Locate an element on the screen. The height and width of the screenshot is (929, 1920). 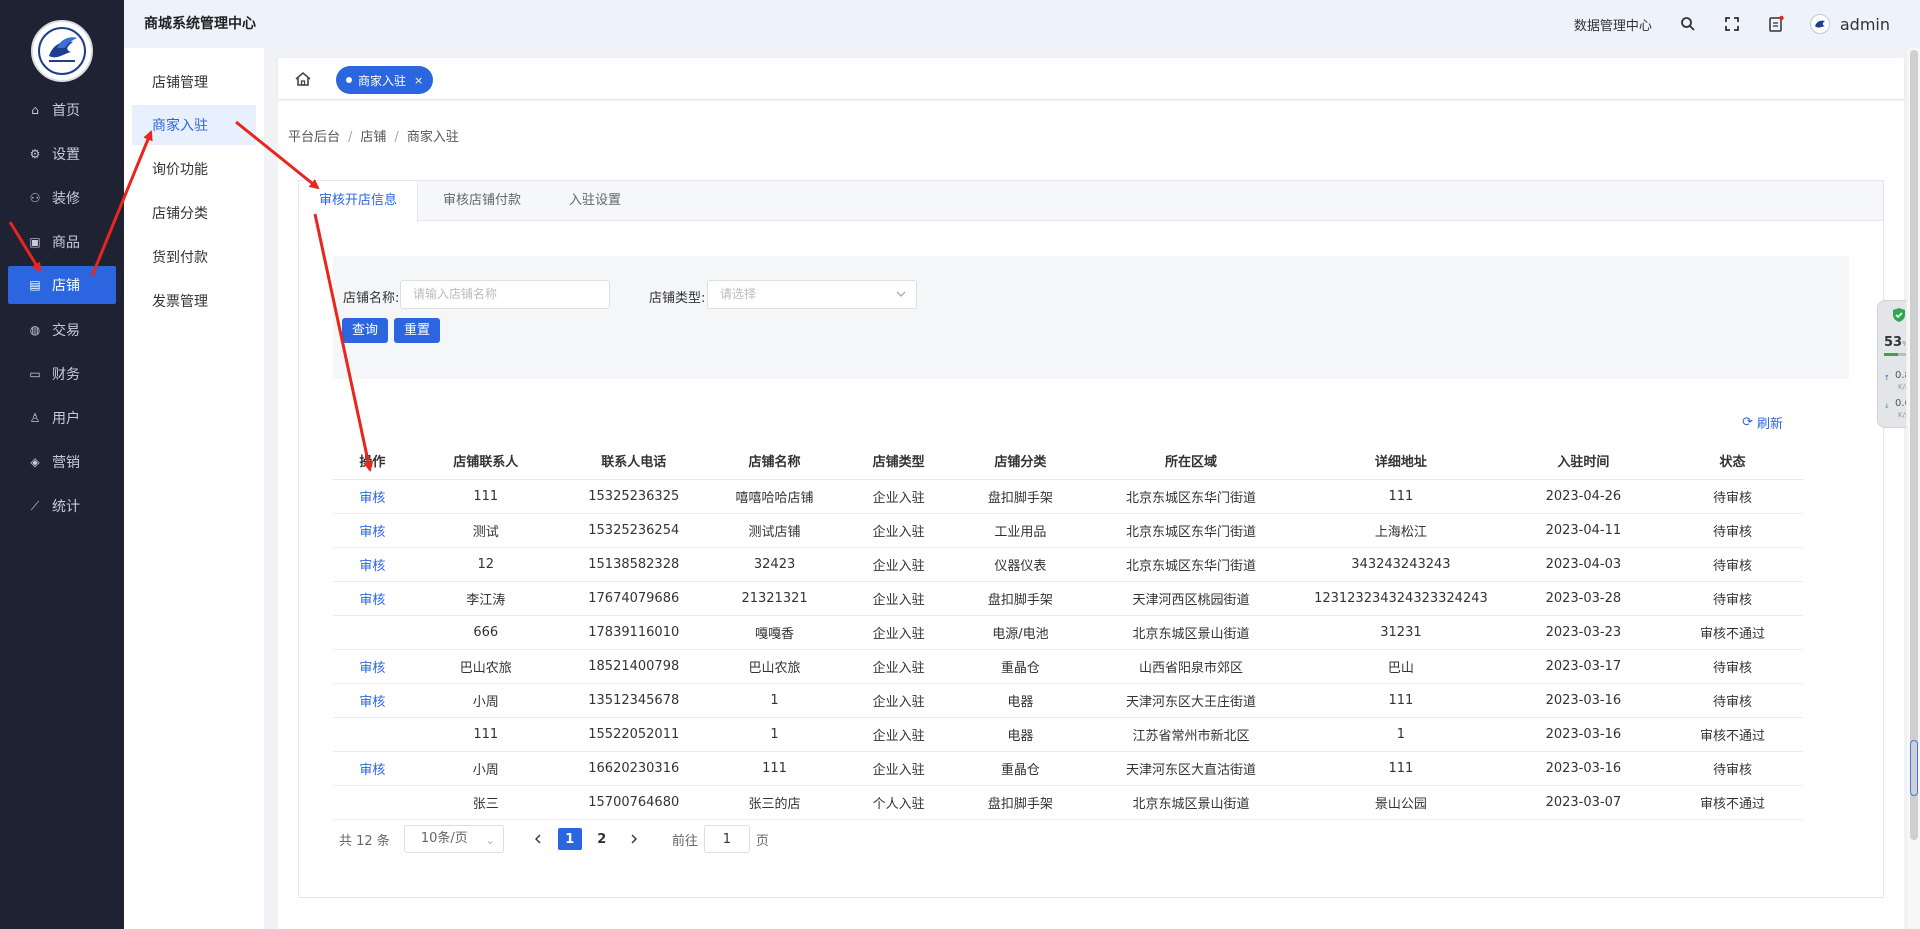
shop-type-select: 请选择 is located at coordinates (812, 294).